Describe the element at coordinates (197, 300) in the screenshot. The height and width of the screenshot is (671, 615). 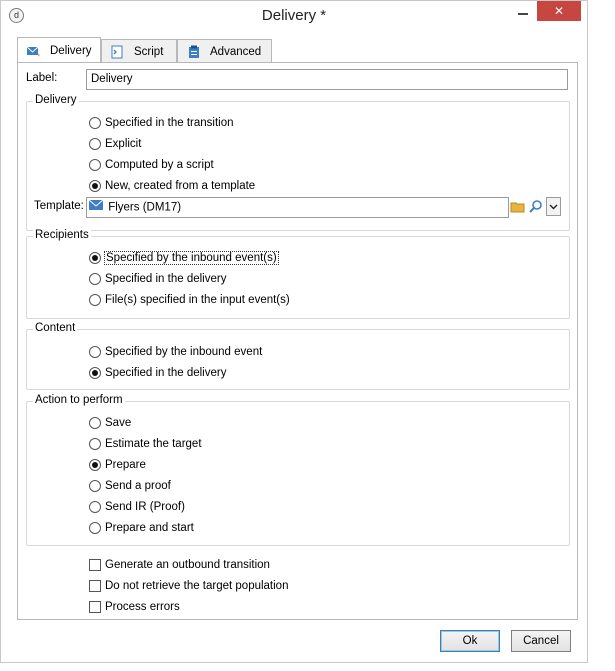
I see `radio-label: File(s) specified in the input event(s)` at that location.